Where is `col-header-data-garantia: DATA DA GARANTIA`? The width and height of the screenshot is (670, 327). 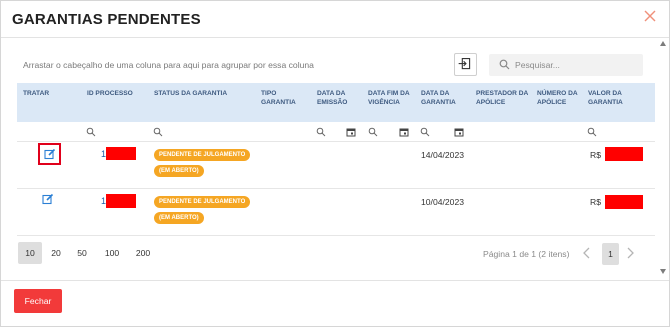
col-header-data-garantia: DATA DA GARANTIA is located at coordinates (445, 98).